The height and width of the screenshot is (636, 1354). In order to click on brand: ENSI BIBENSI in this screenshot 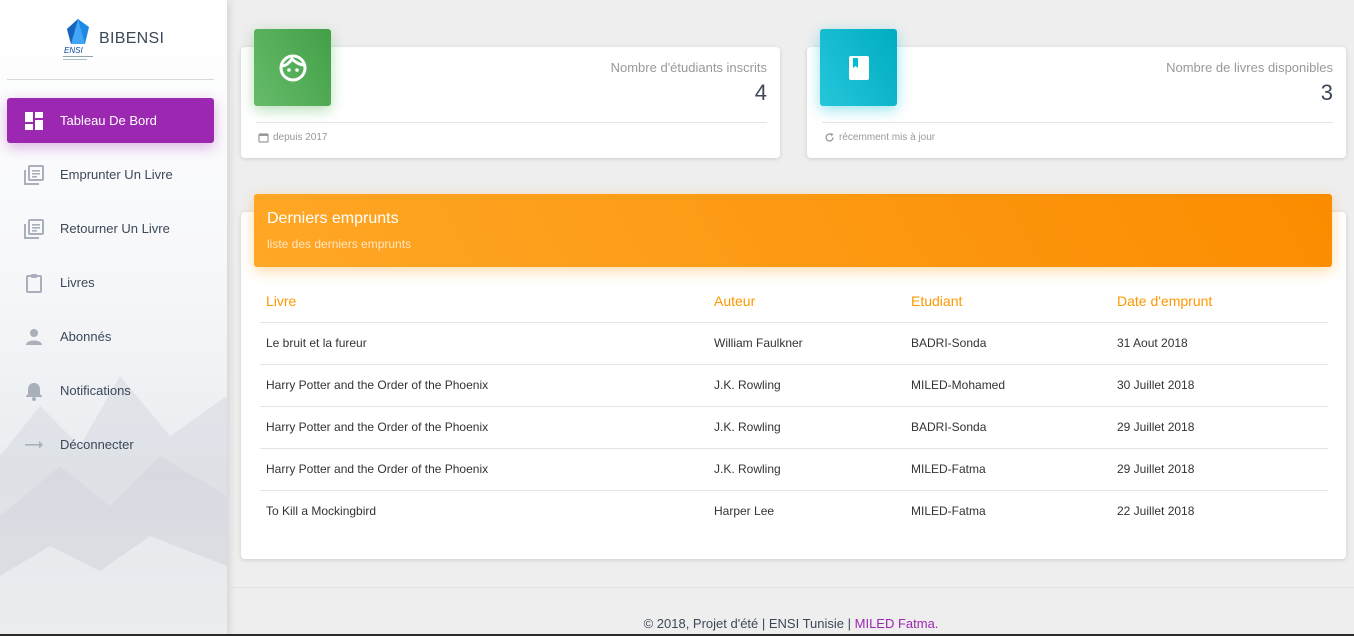, I will do `click(113, 40)`.